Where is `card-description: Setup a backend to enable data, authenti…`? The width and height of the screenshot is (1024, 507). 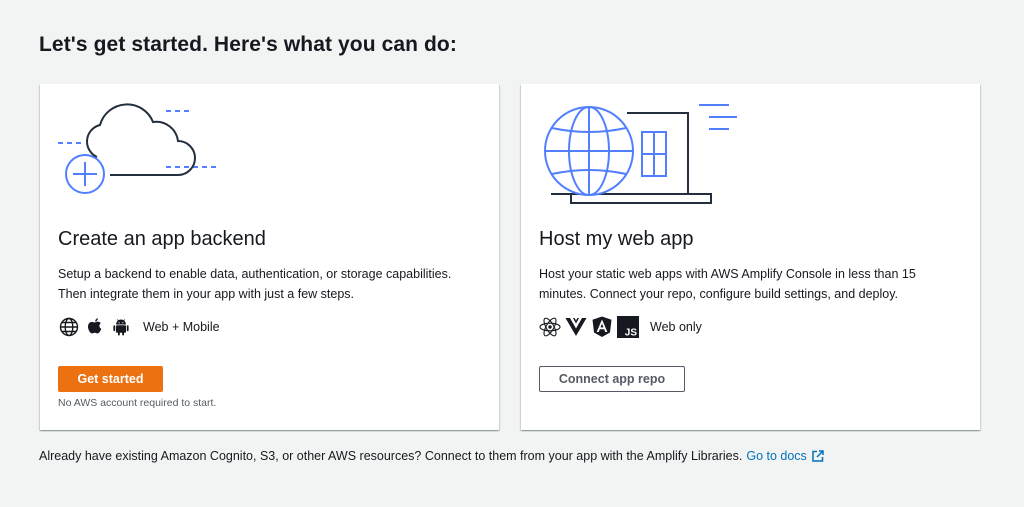
card-description: Setup a backend to enable data, authenti… is located at coordinates (255, 284).